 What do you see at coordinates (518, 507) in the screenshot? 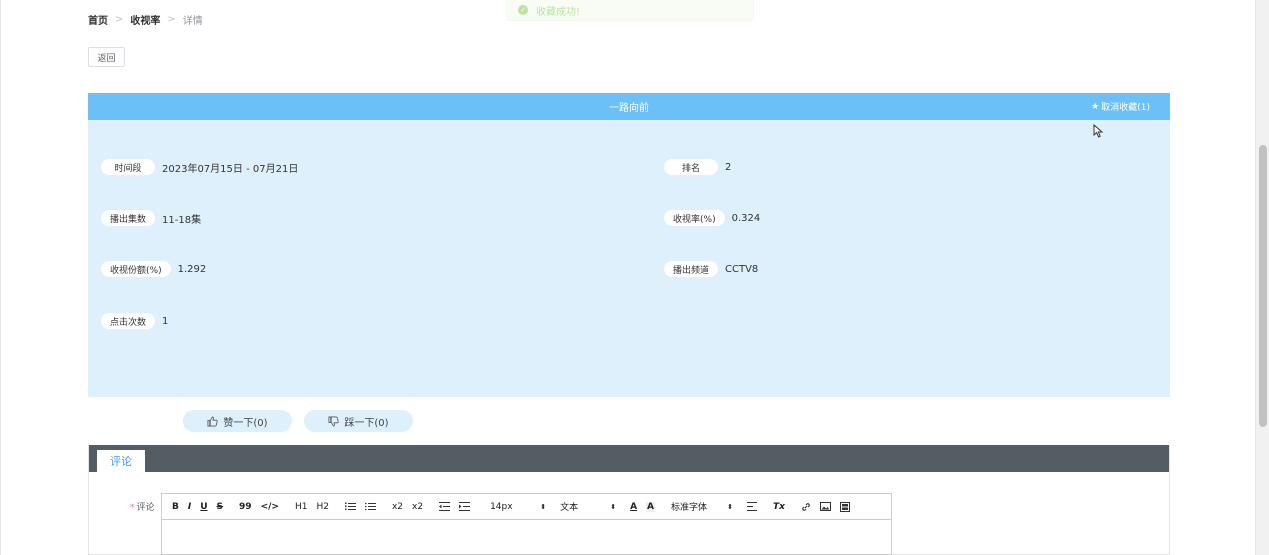
I see `font-size-select: 14px ⬍` at bounding box center [518, 507].